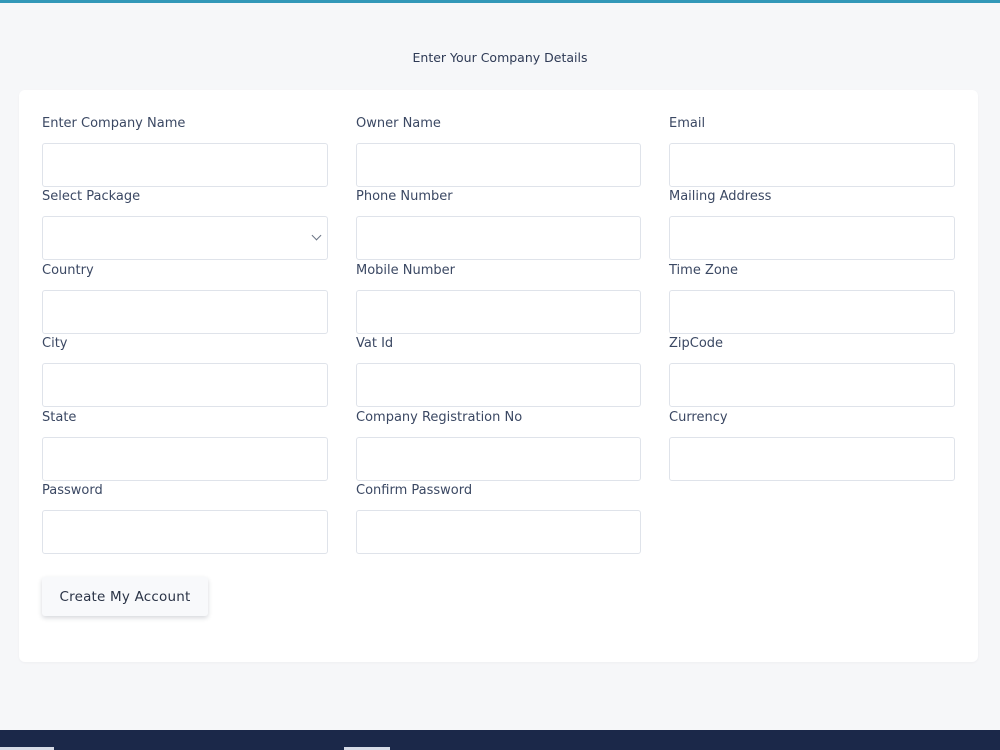  I want to click on select-package-dropdown, so click(185, 238).